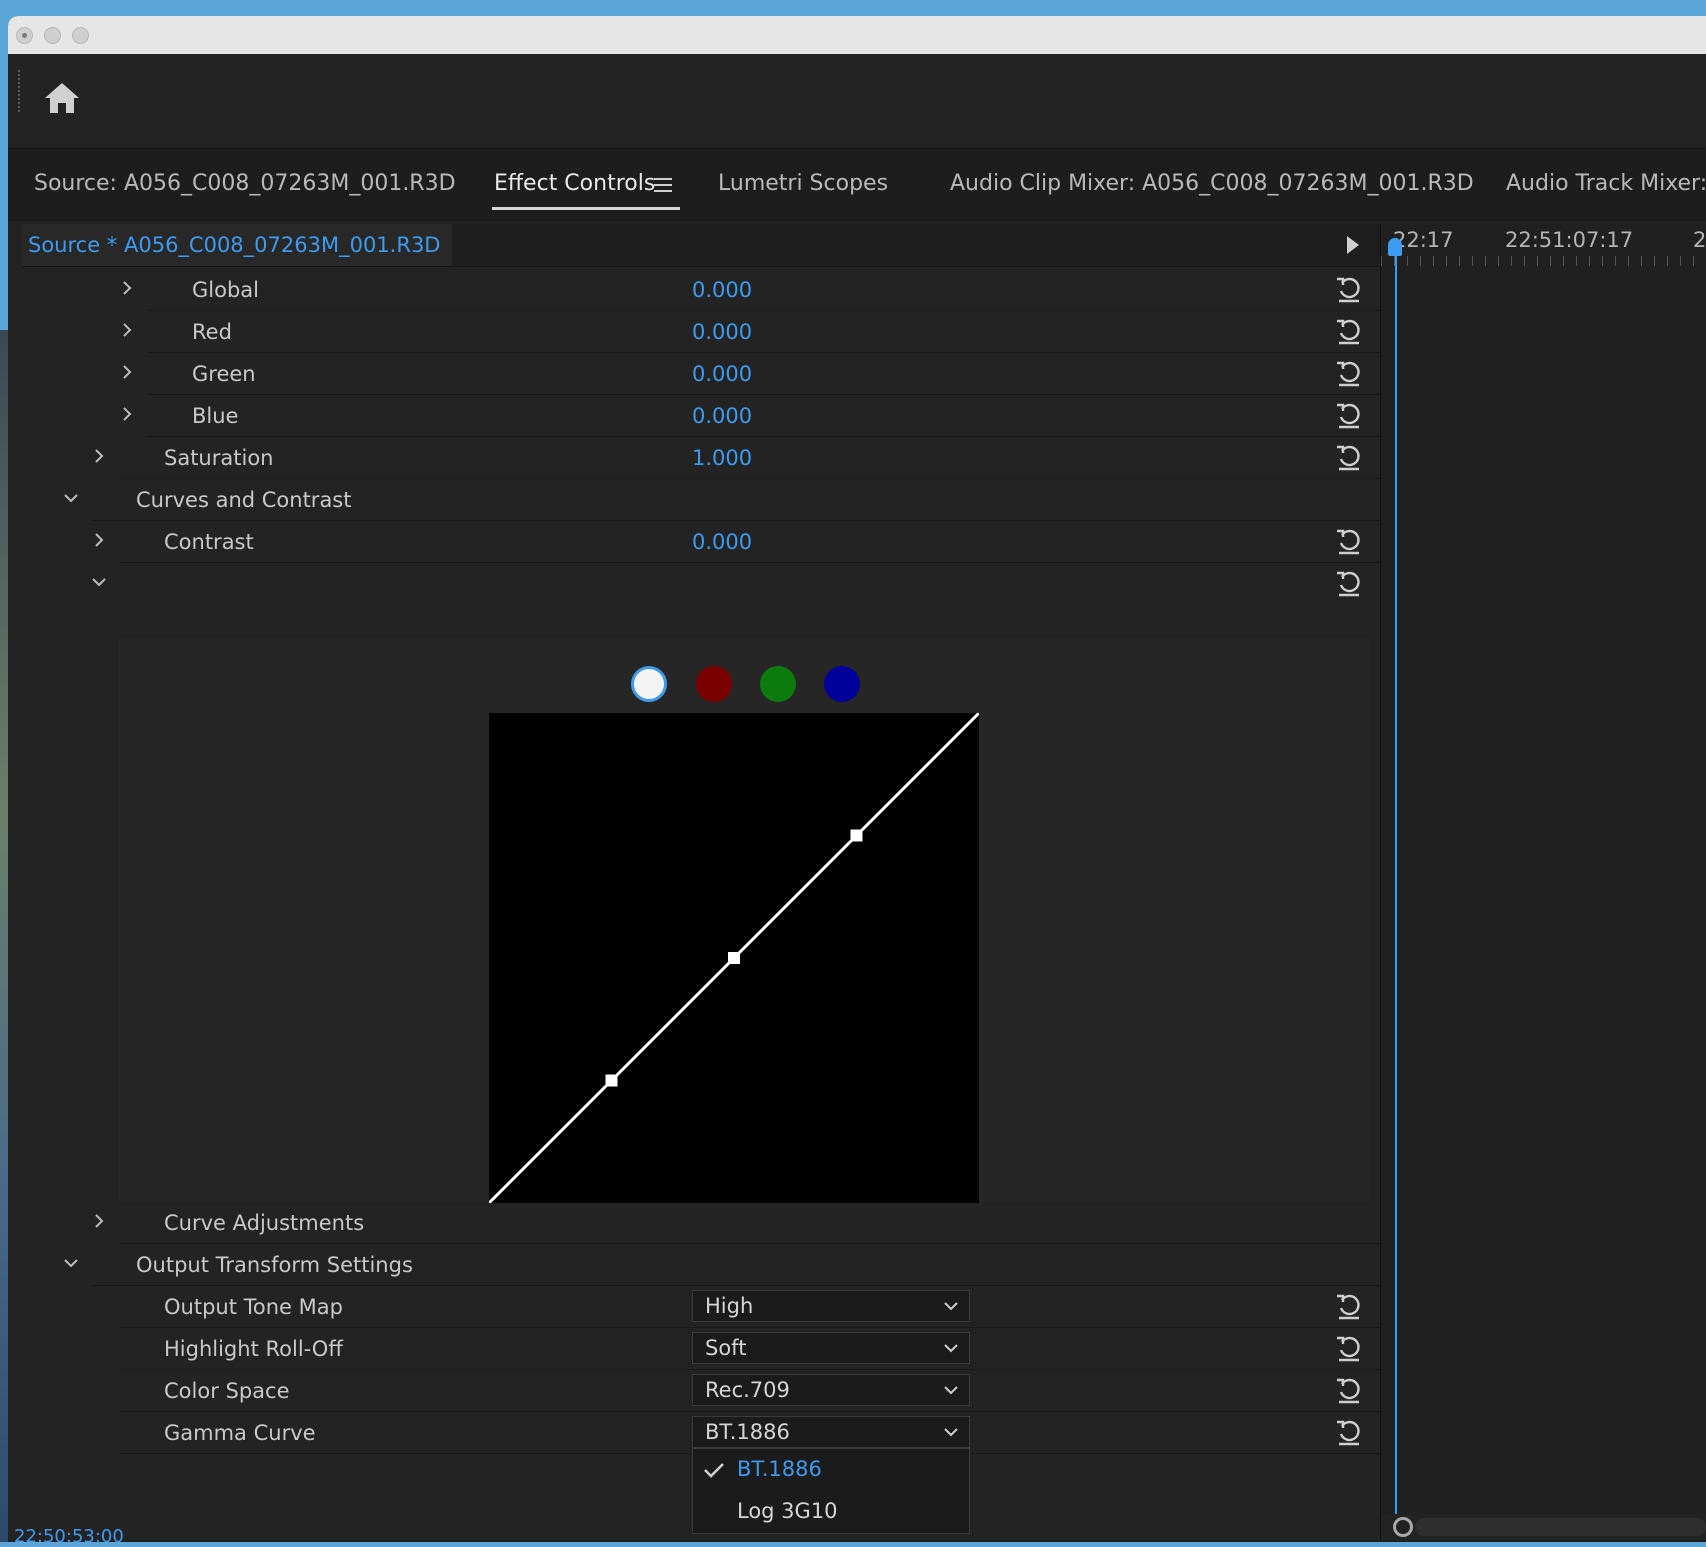 This screenshot has width=1706, height=1547. I want to click on dropdown-value: Rec.709, so click(747, 1390).